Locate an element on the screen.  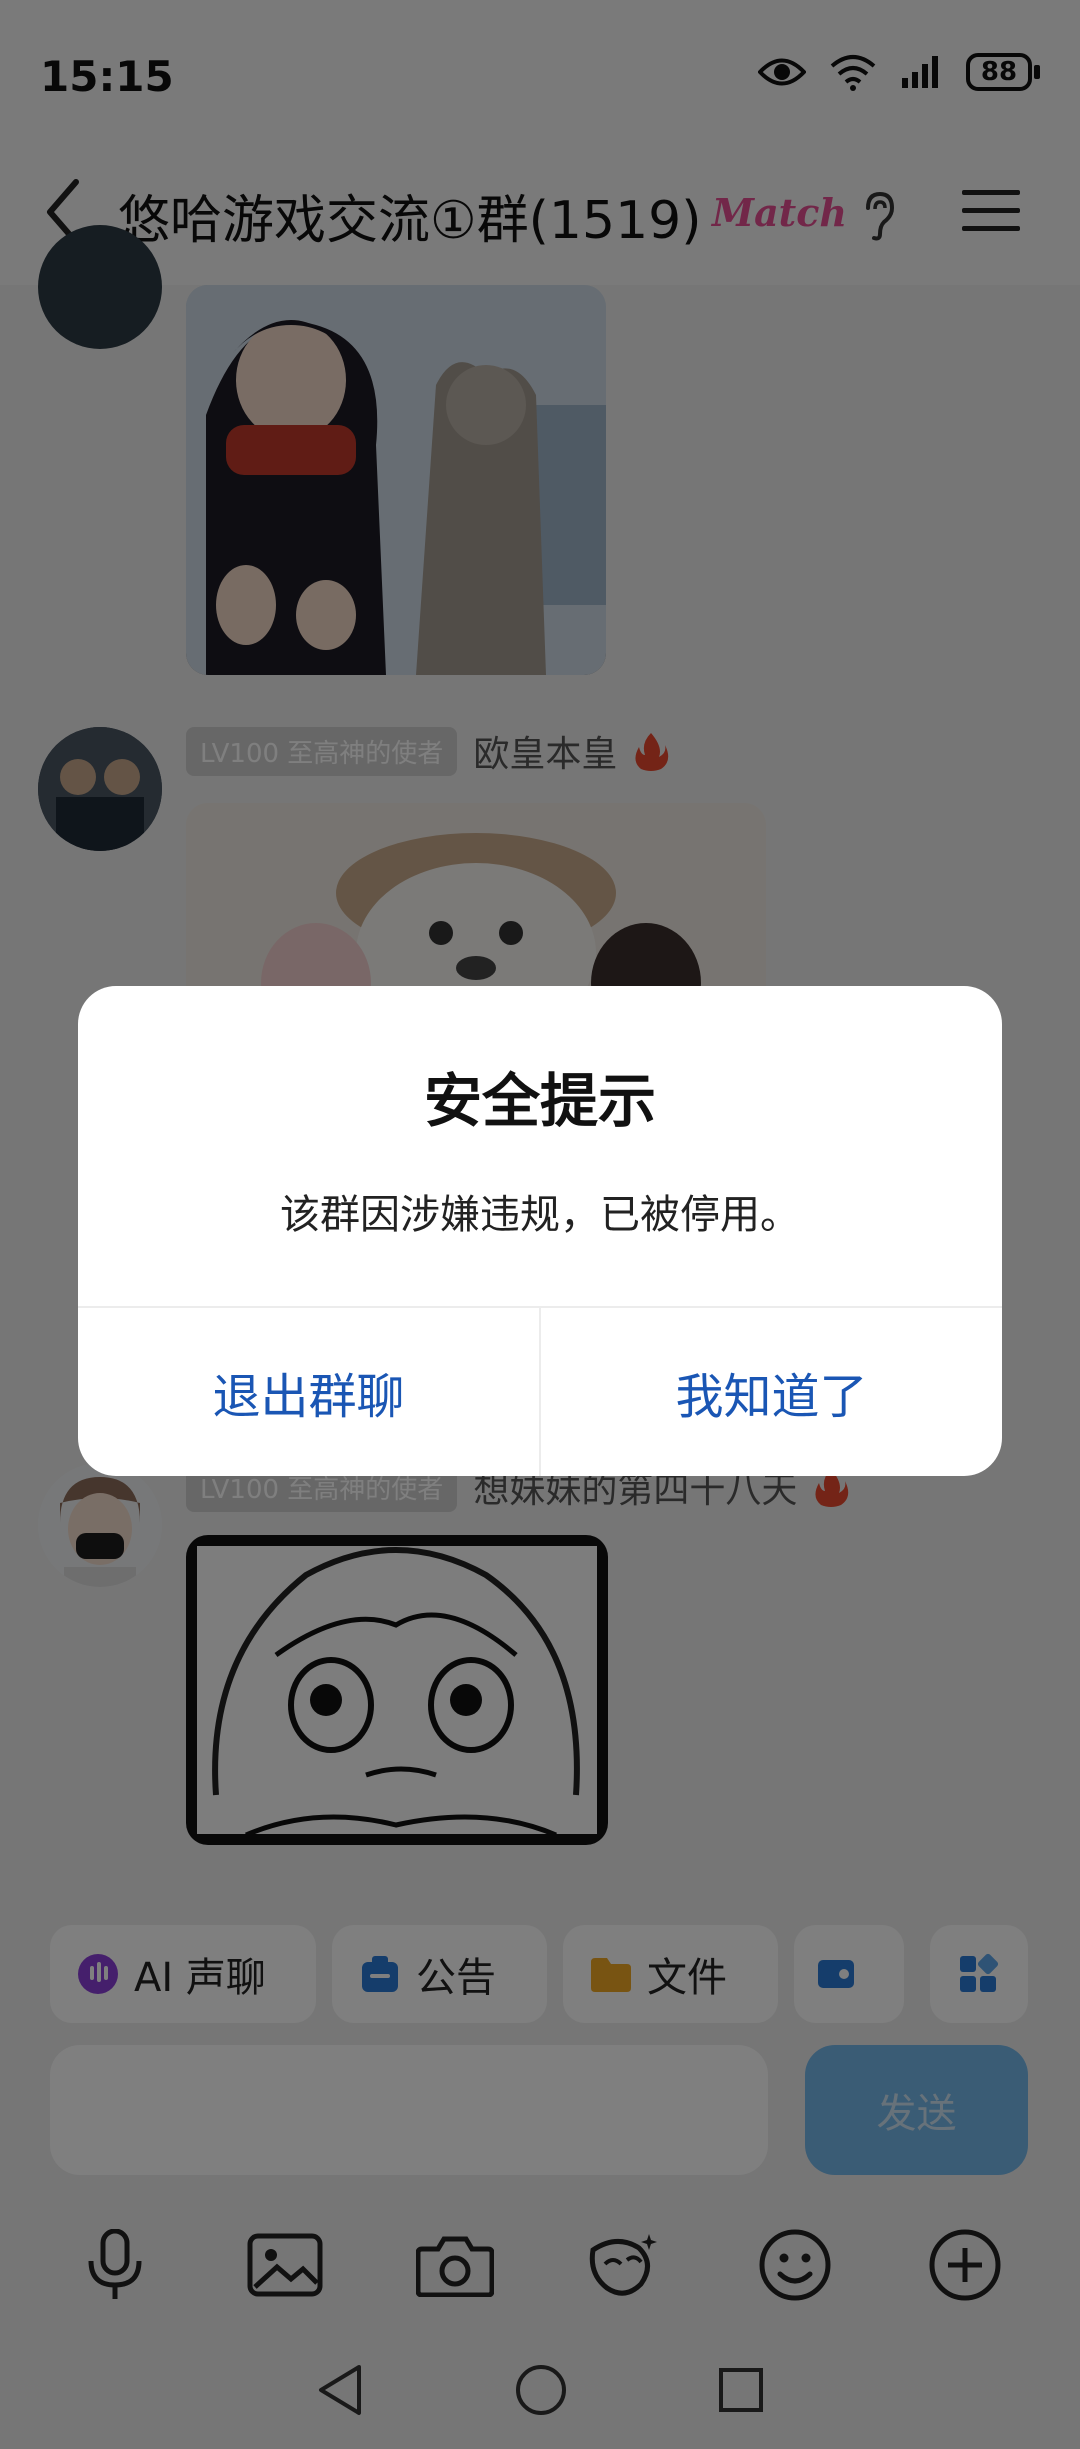
dialog-title: 安全提示 is located at coordinates (539, 1101).